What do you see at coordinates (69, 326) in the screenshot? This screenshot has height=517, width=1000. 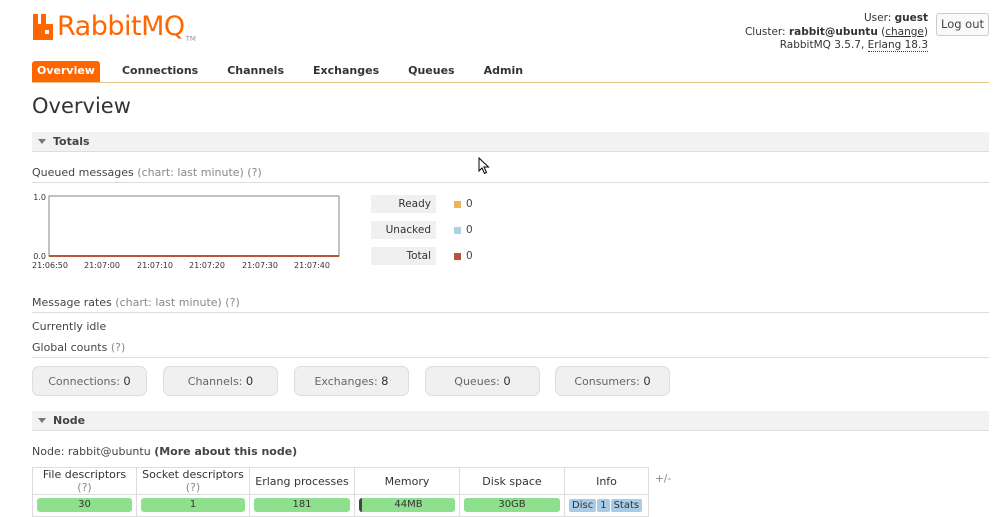 I see `currently-idle-text: Currently idle` at bounding box center [69, 326].